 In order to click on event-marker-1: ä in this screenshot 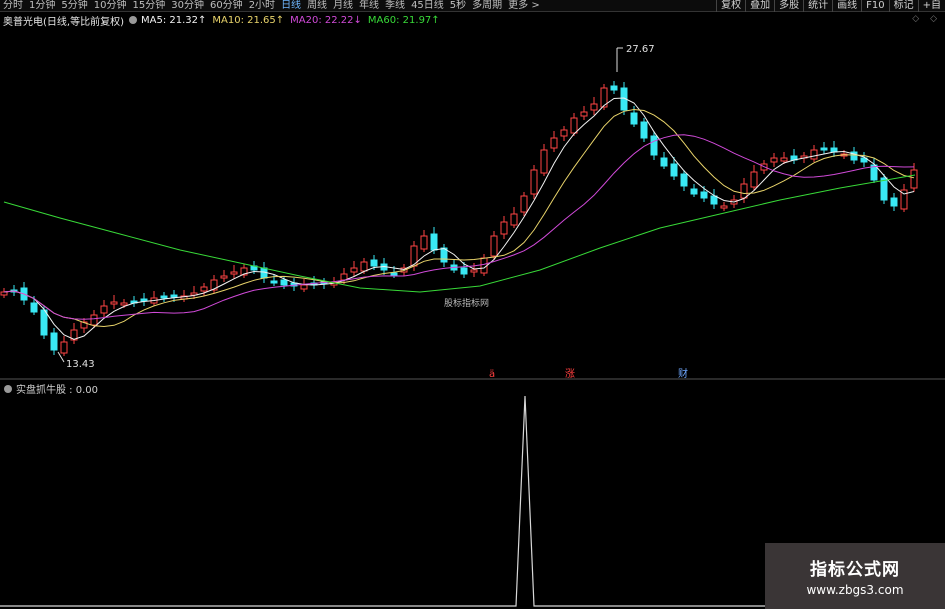, I will do `click(492, 374)`.